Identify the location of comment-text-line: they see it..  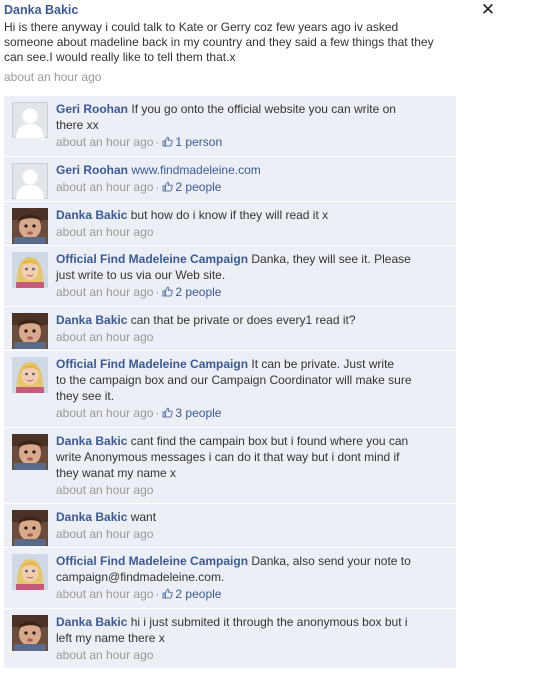
(85, 396).